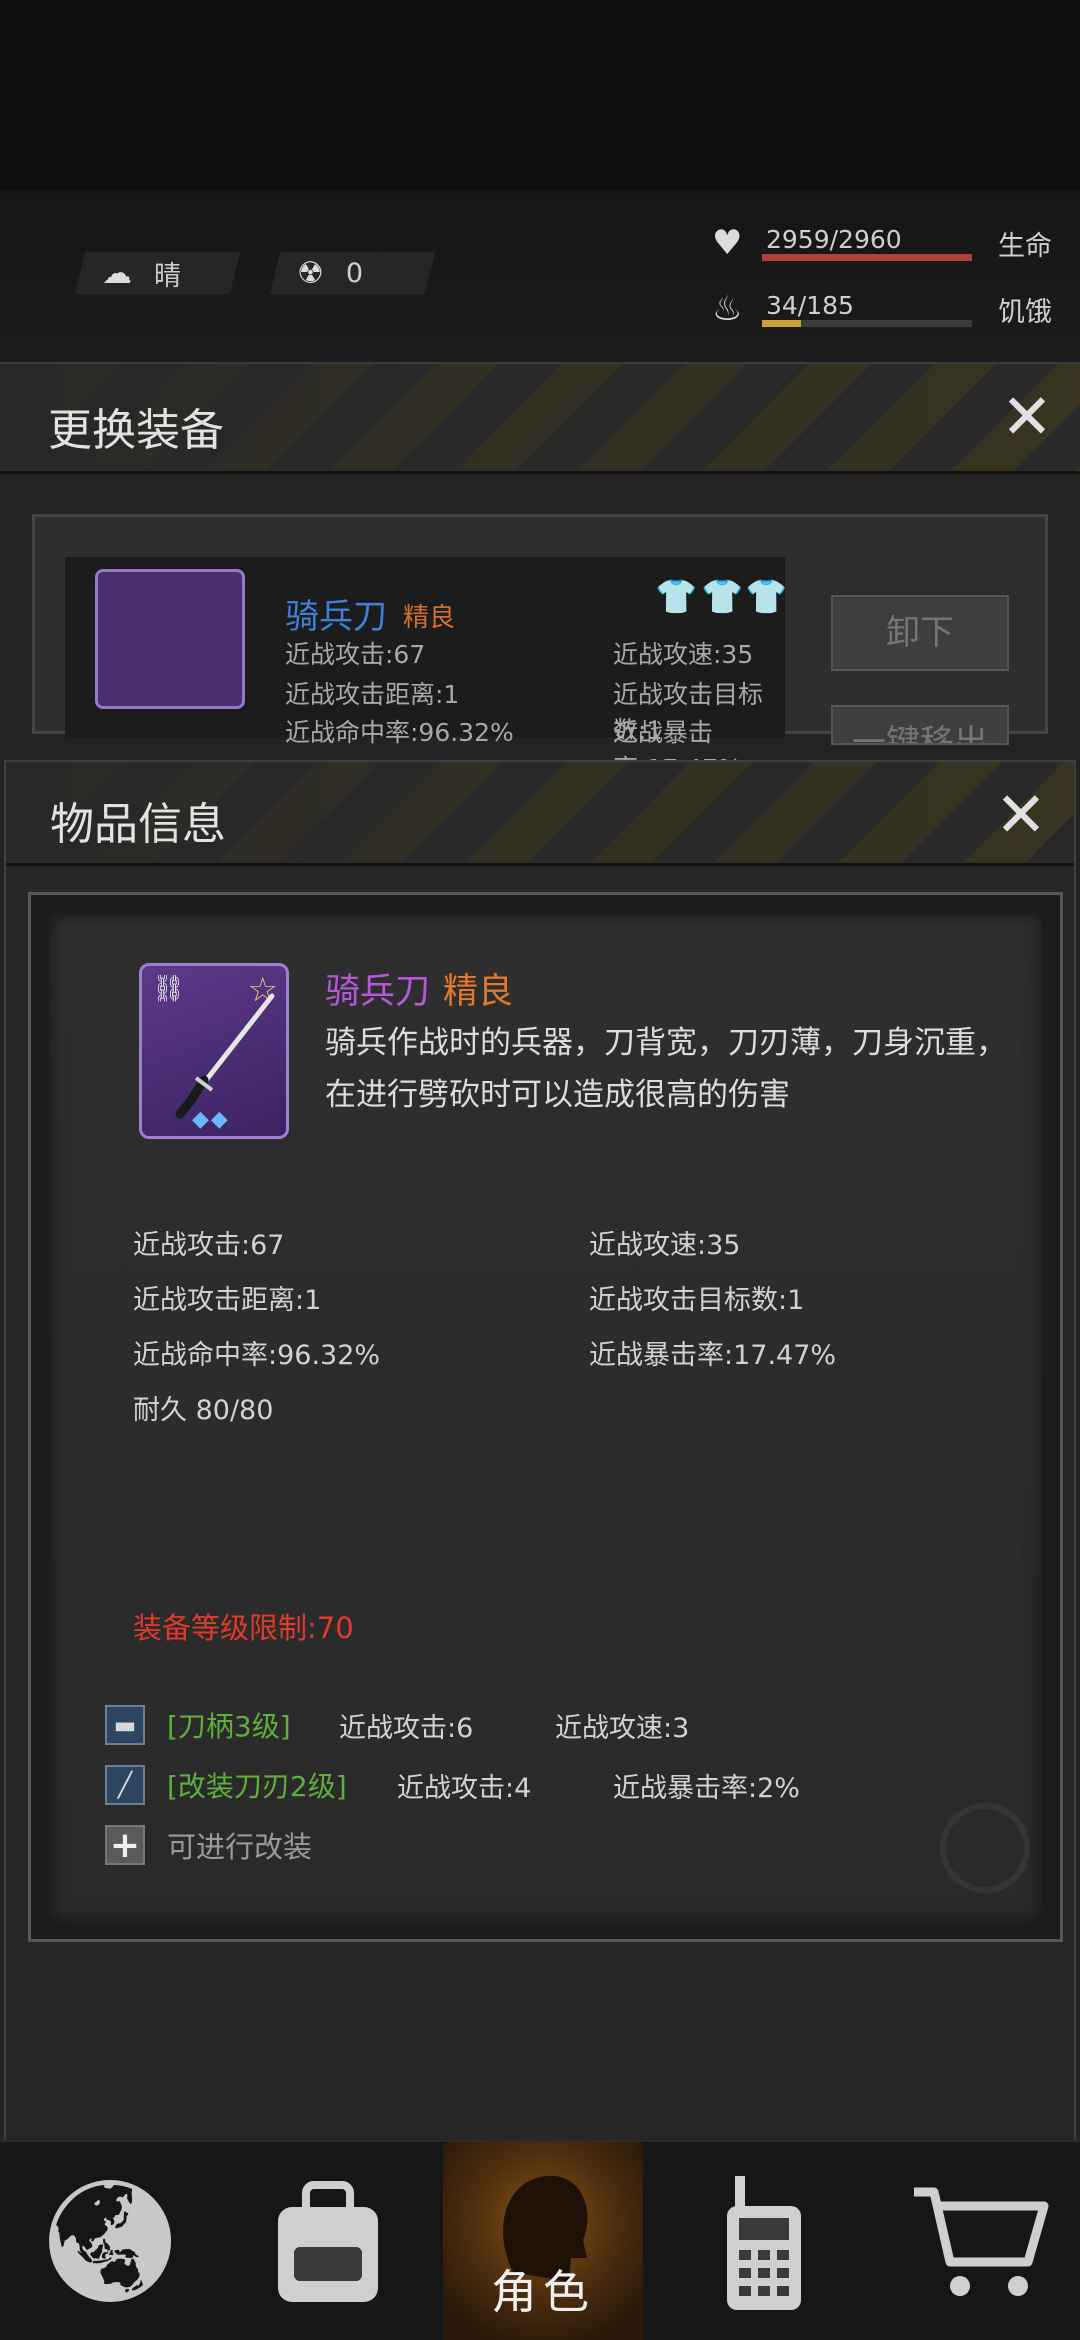 The width and height of the screenshot is (1080, 2340). I want to click on gem-icon: ◆◆, so click(211, 1119).